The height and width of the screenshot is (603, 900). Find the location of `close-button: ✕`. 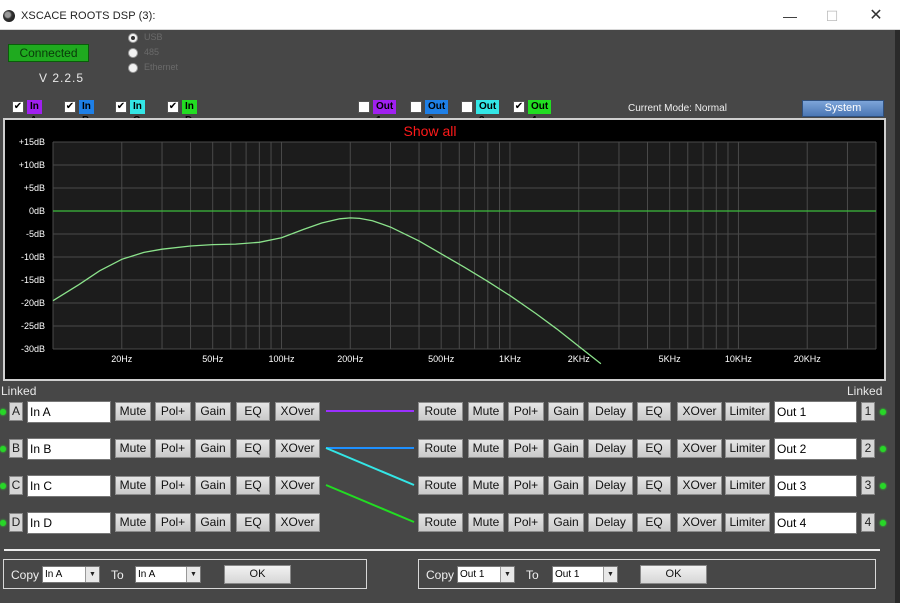

close-button: ✕ is located at coordinates (876, 16).